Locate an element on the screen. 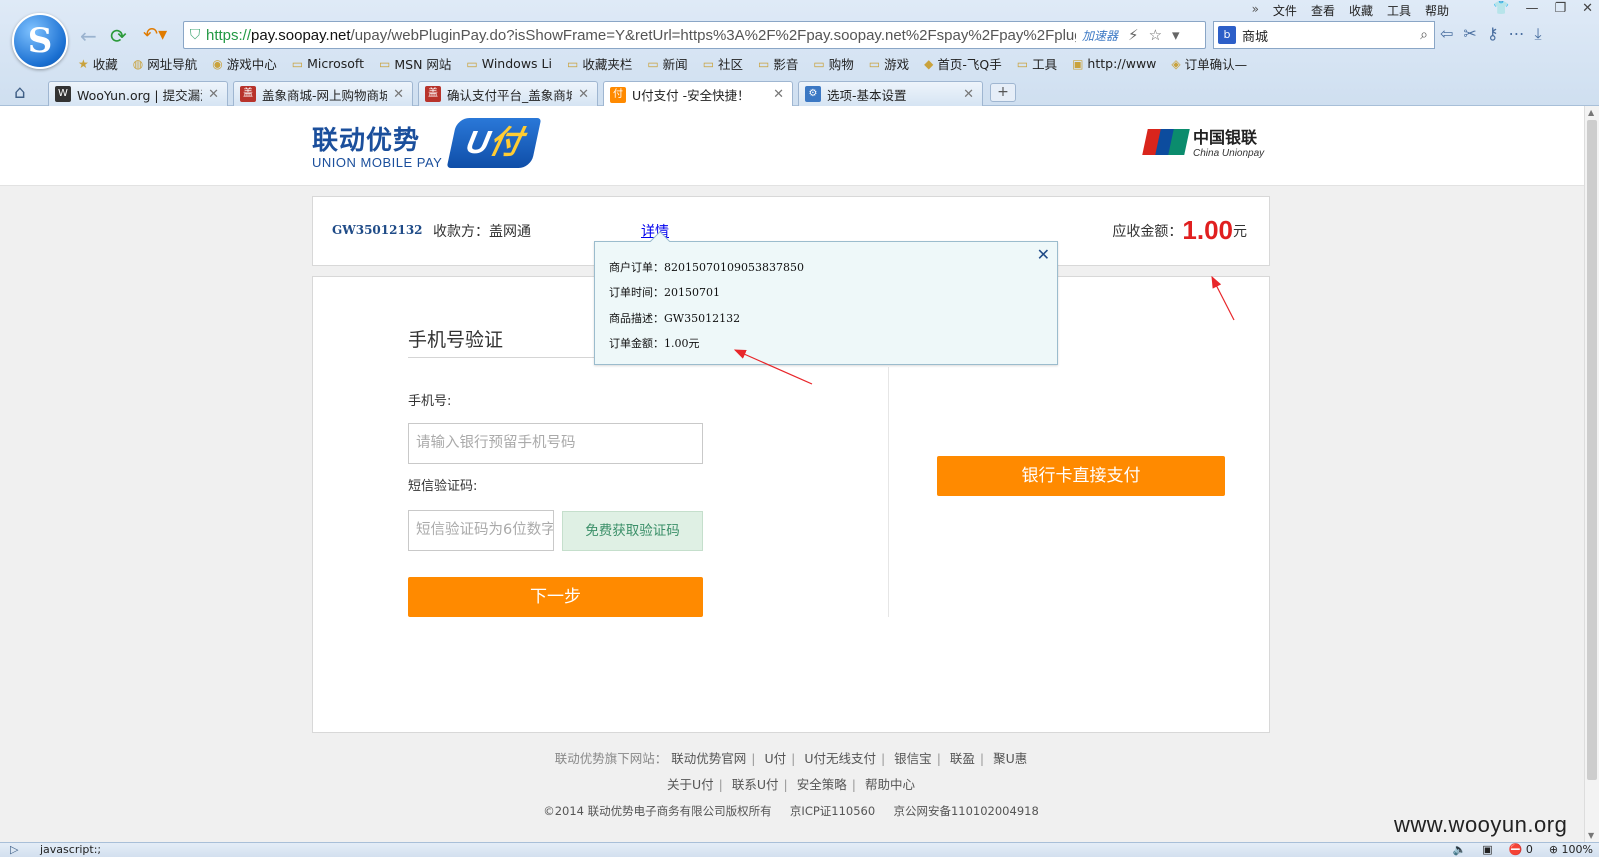 This screenshot has height=857, width=1599. scroll-down-icon: ▼ is located at coordinates (1591, 835).